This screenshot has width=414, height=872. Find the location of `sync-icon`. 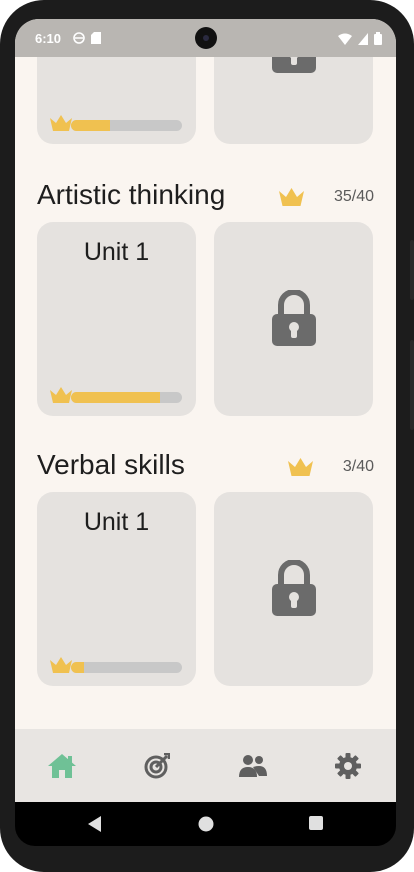

sync-icon is located at coordinates (79, 38).